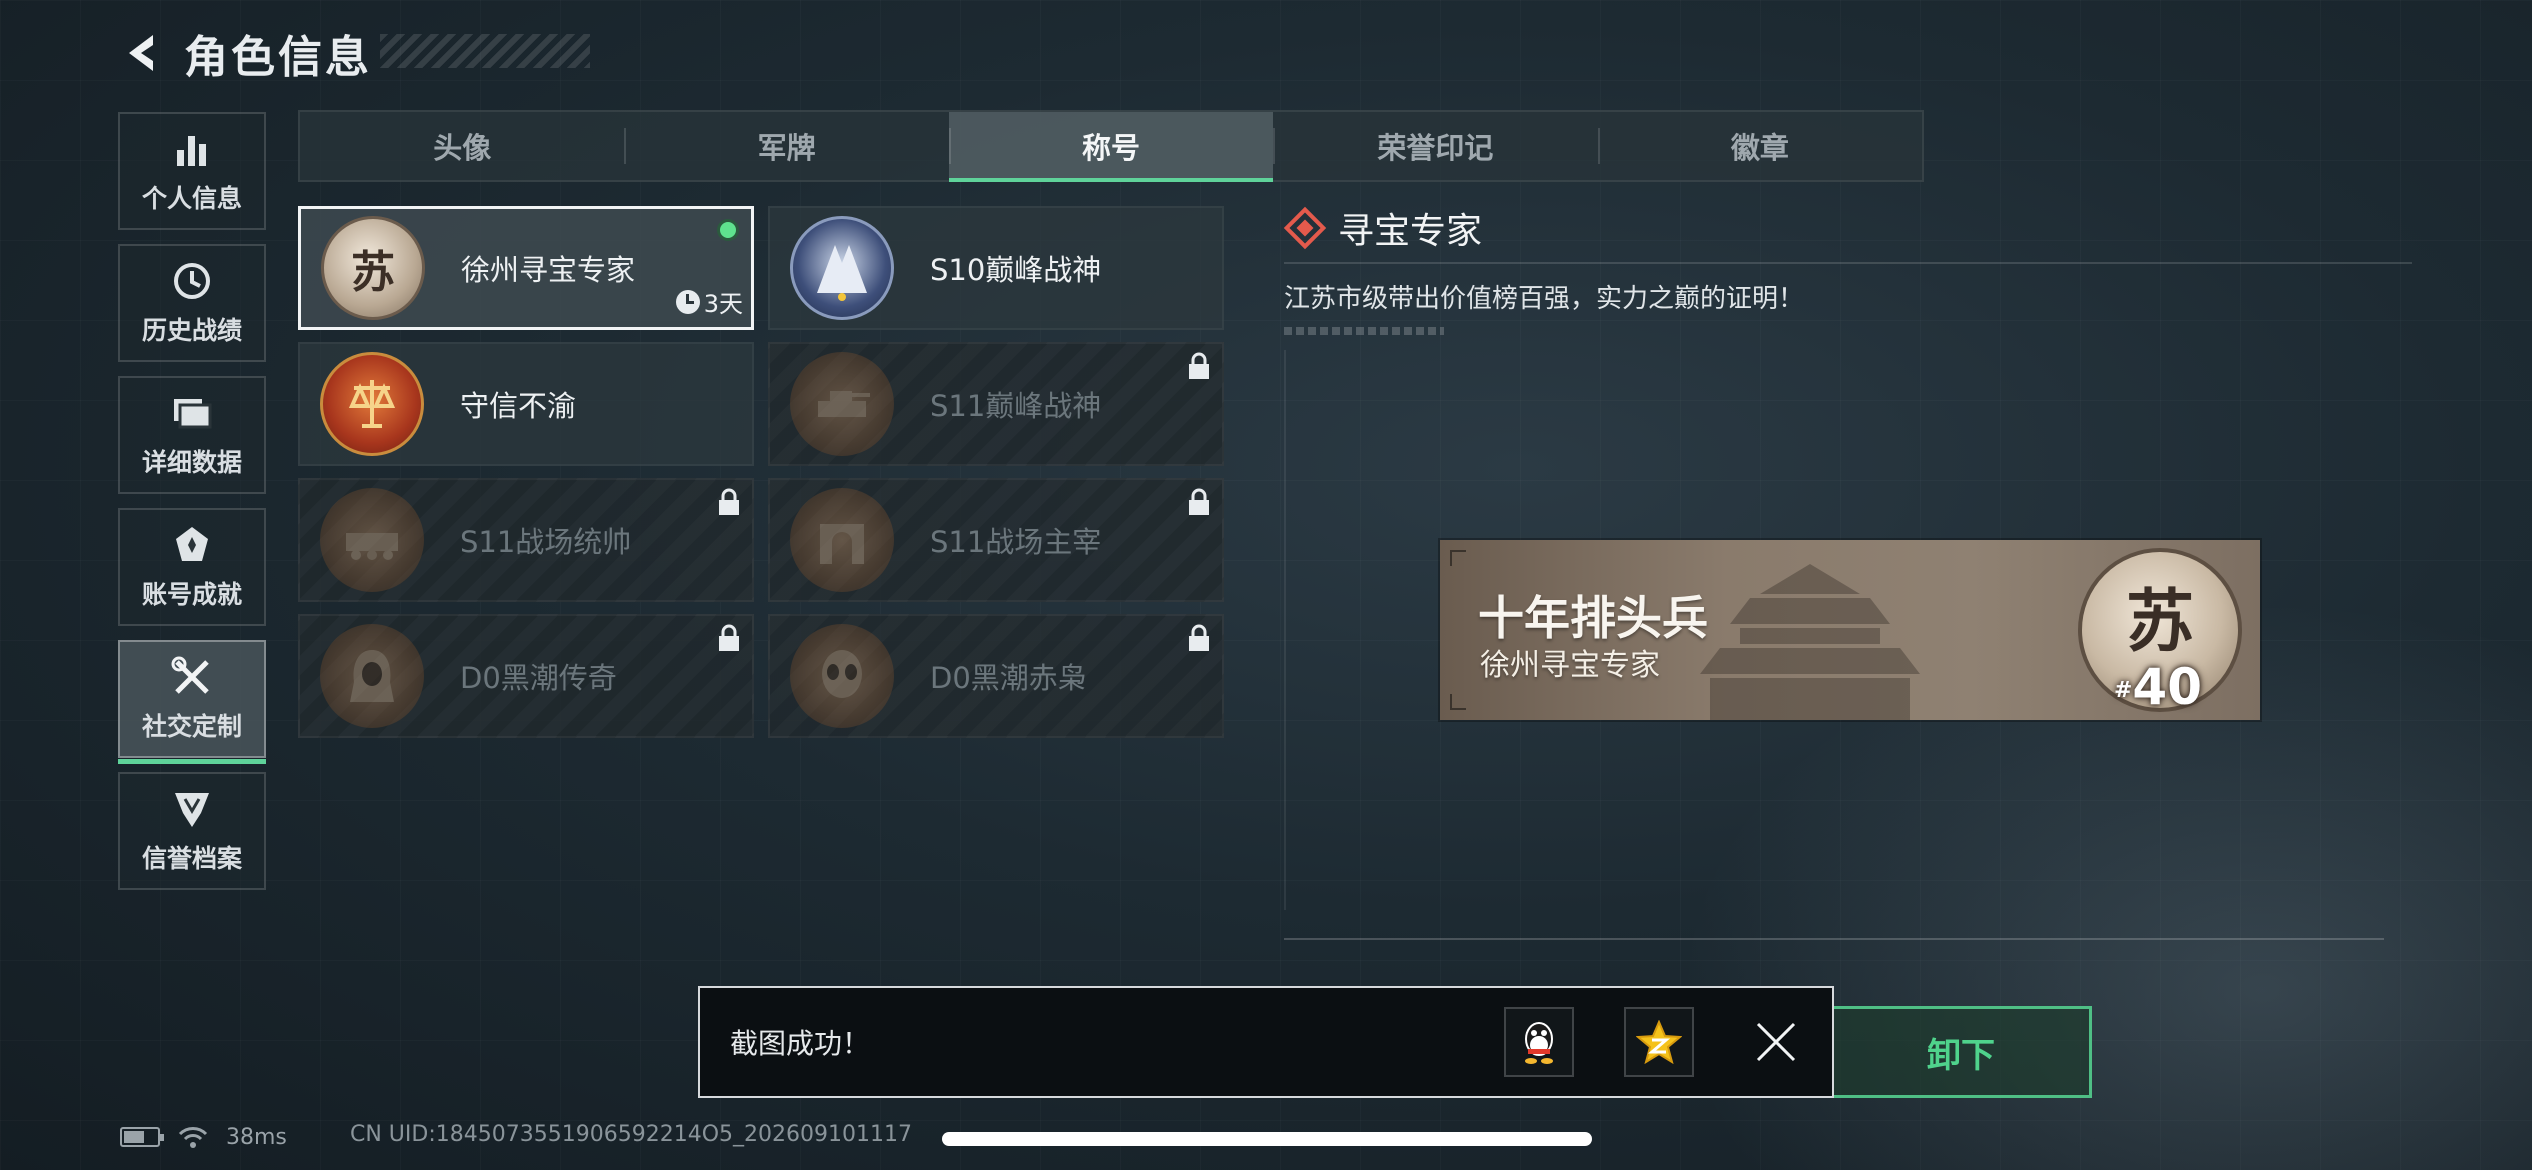 The height and width of the screenshot is (1170, 2532). I want to click on sidebar: 个人信息 历史战绩 详细数据 账号成就 社交定制 信誉档案, so click(192, 508).